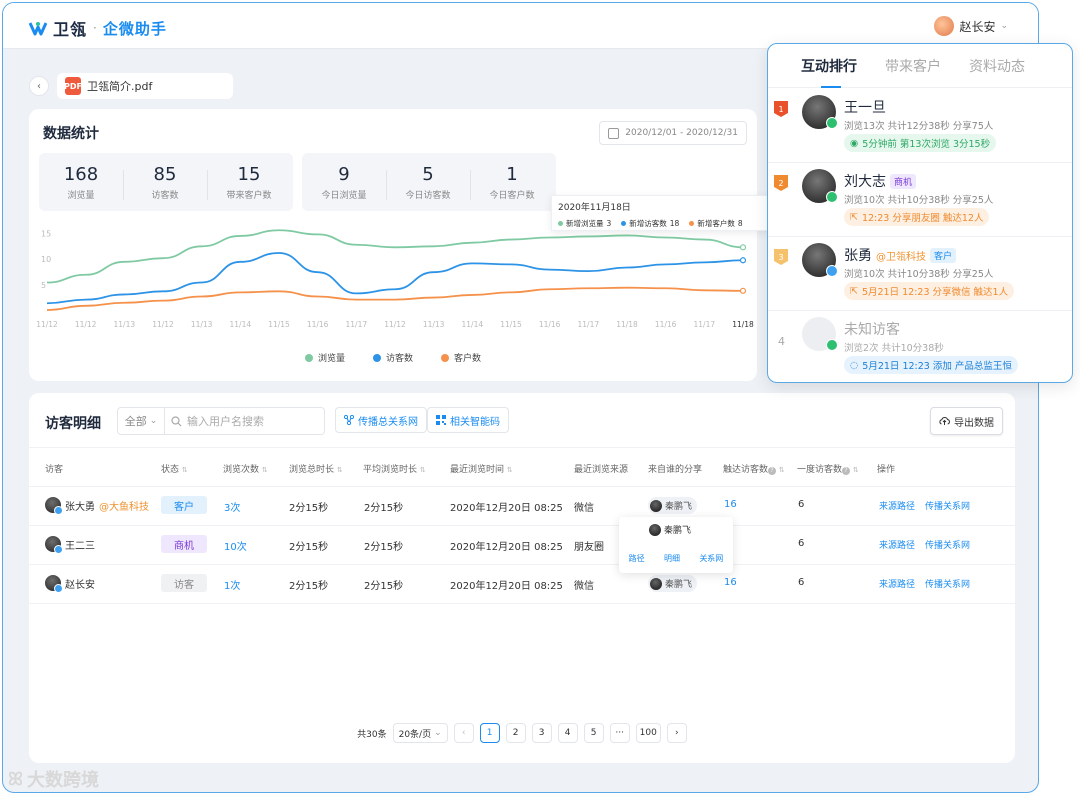 This screenshot has height=799, width=1080. Describe the element at coordinates (441, 420) in the screenshot. I see `qrcode-icon` at that location.